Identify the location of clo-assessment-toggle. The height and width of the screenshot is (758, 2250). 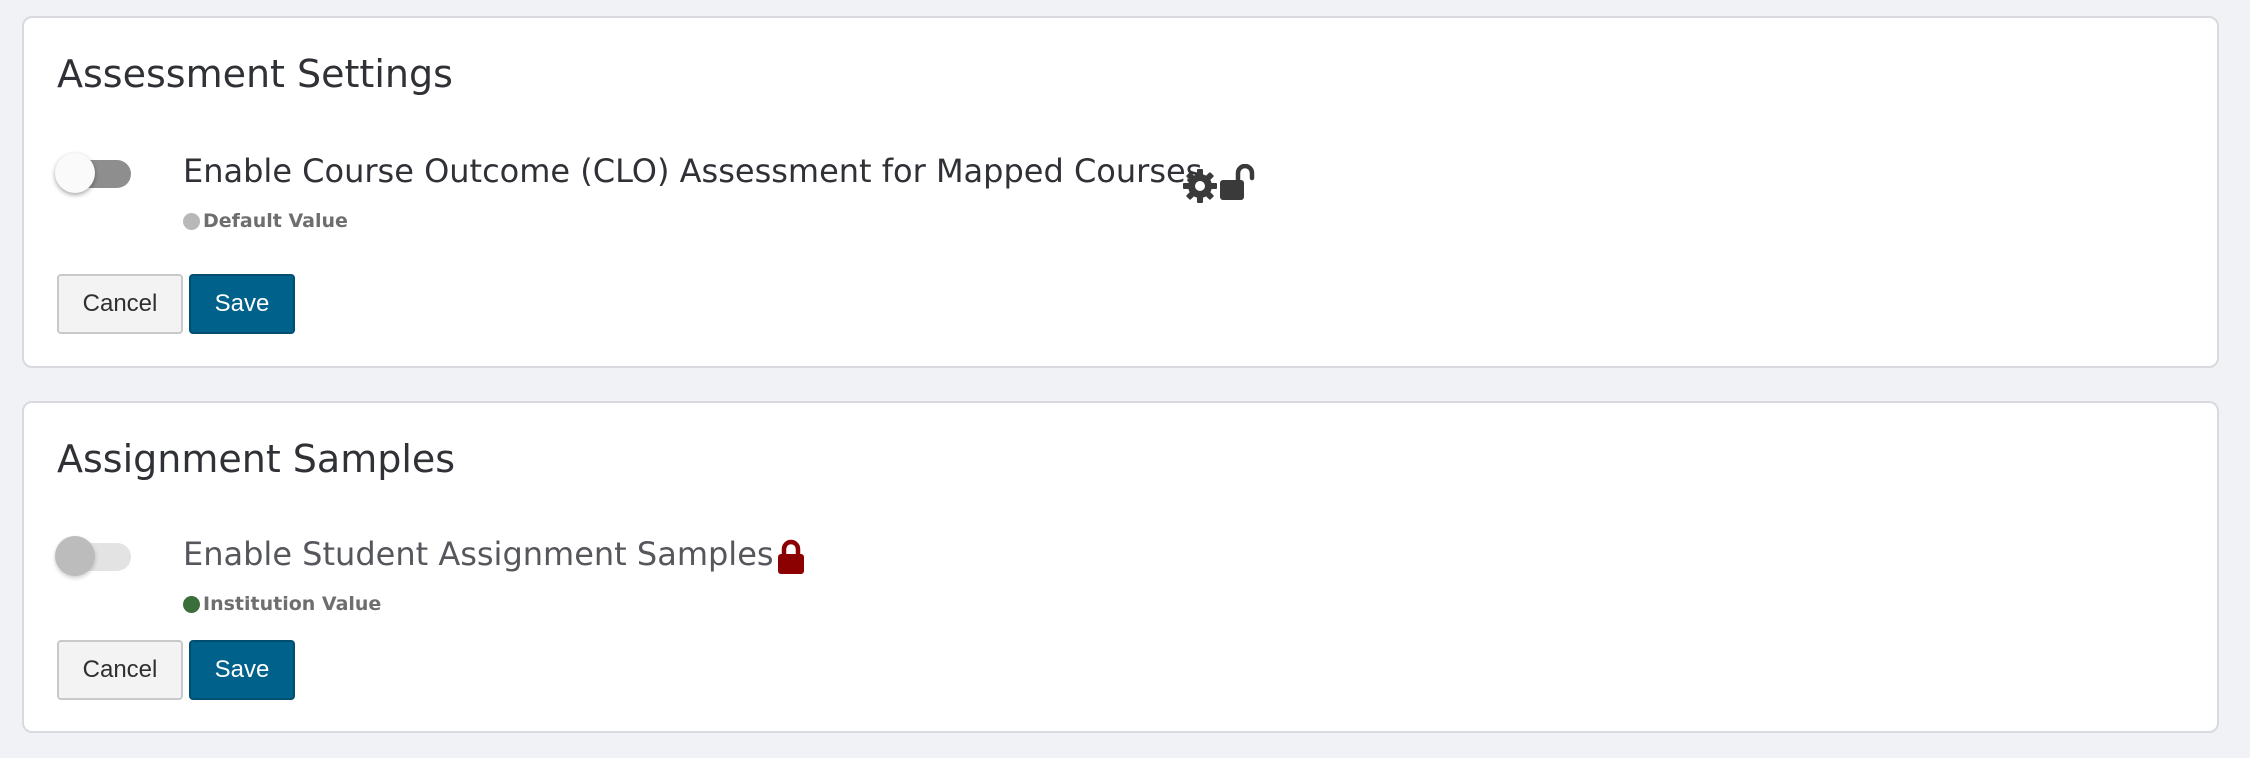
(93, 173).